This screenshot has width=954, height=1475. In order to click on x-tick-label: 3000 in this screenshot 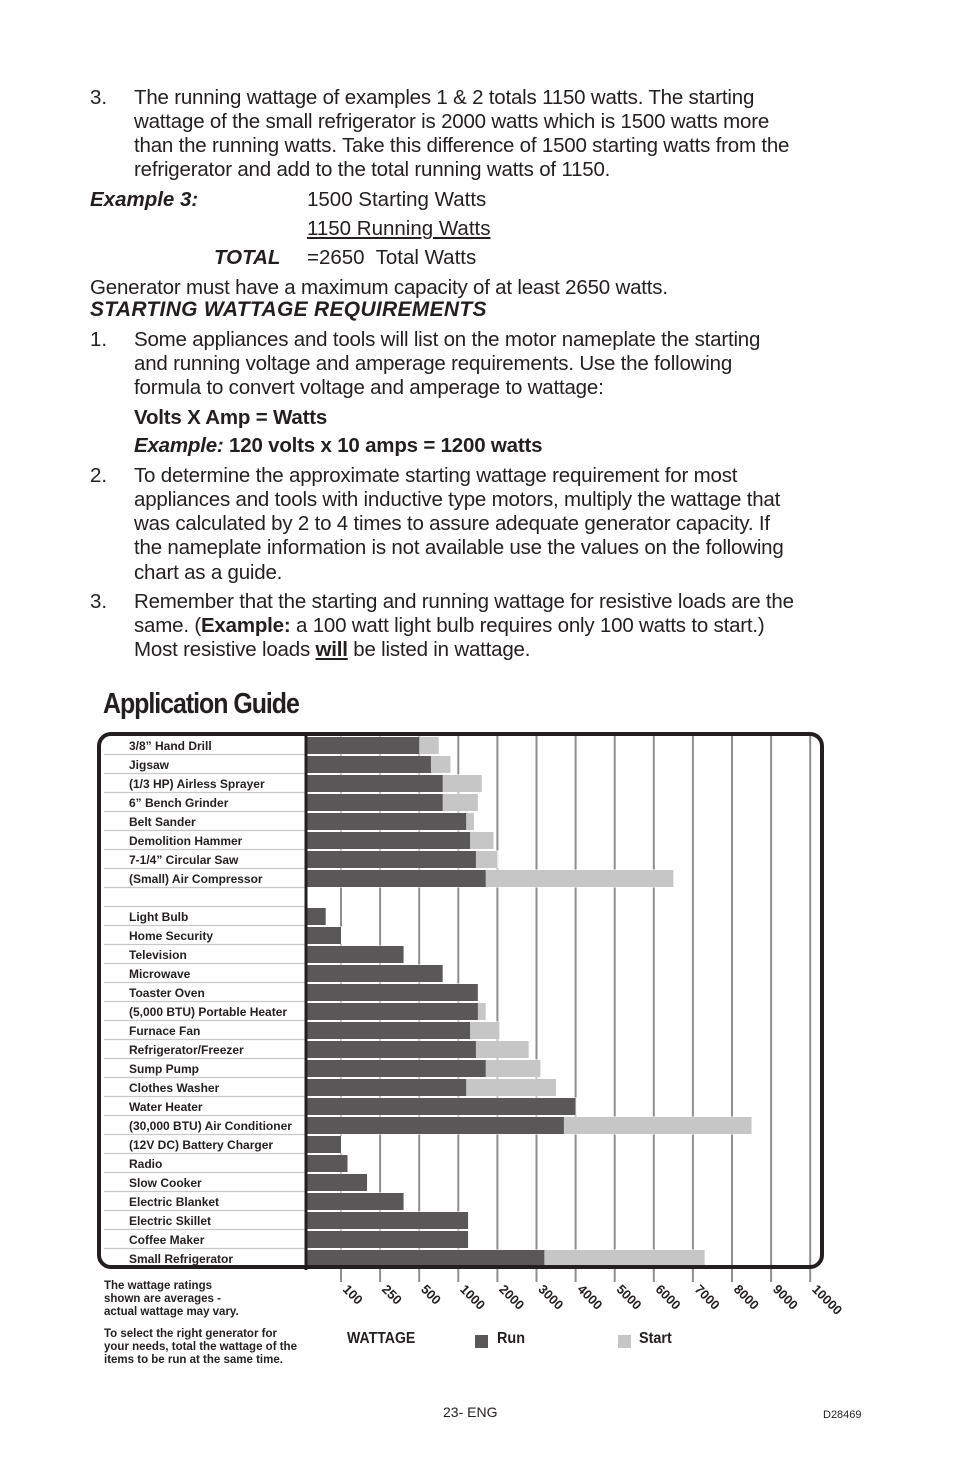, I will do `click(550, 1297)`.